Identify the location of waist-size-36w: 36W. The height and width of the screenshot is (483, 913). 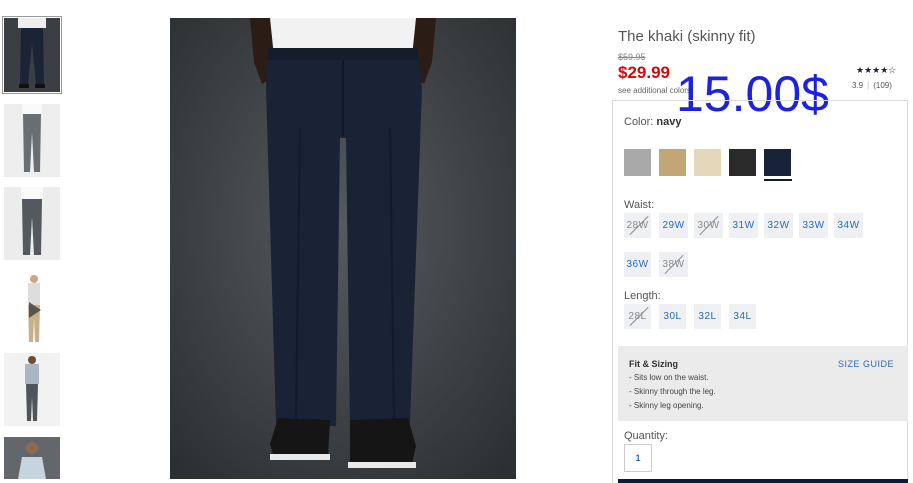
(637, 264).